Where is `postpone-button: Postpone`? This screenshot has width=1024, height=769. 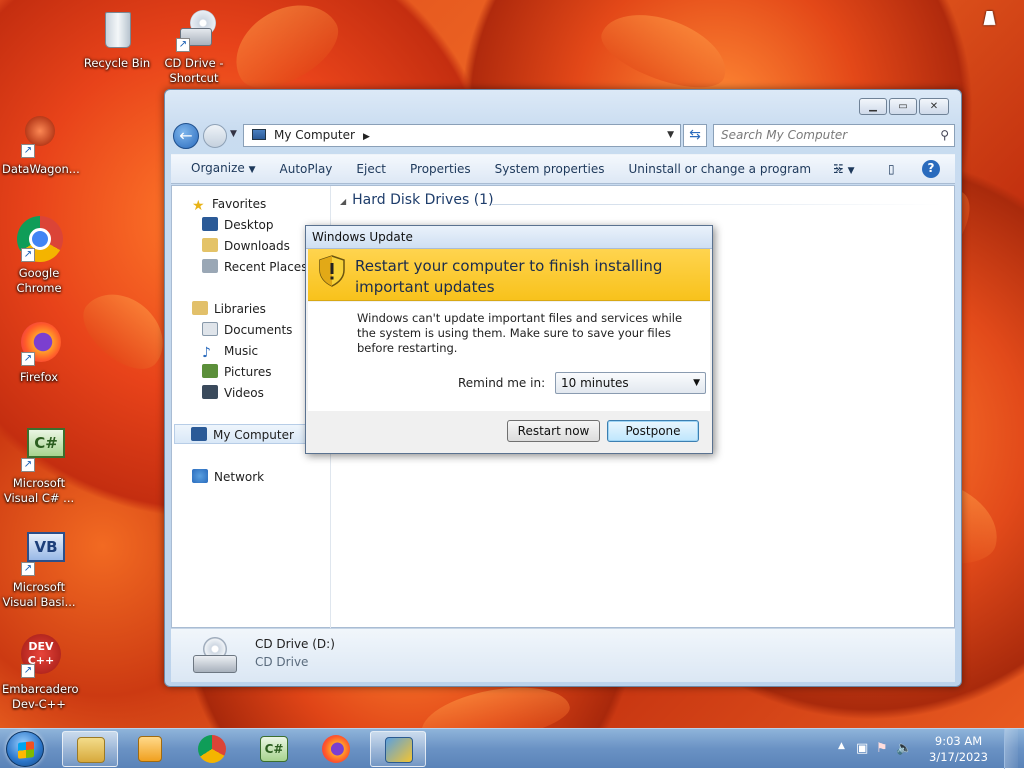 postpone-button: Postpone is located at coordinates (653, 431).